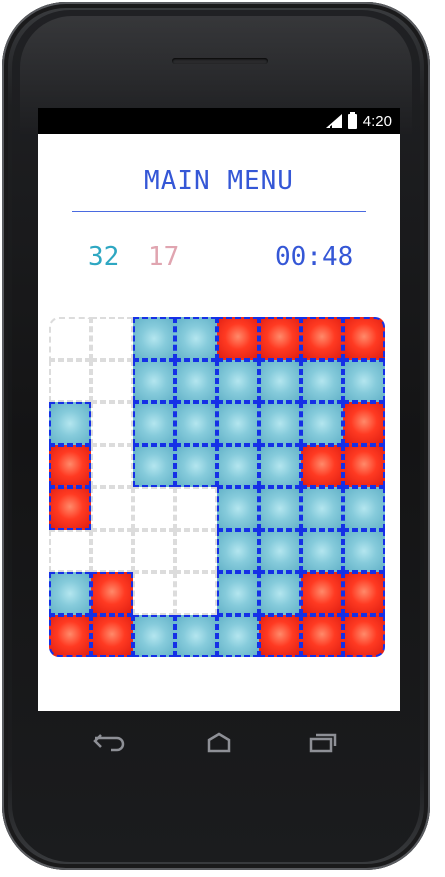  Describe the element at coordinates (377, 121) in the screenshot. I see `status-time: 4:20` at that location.